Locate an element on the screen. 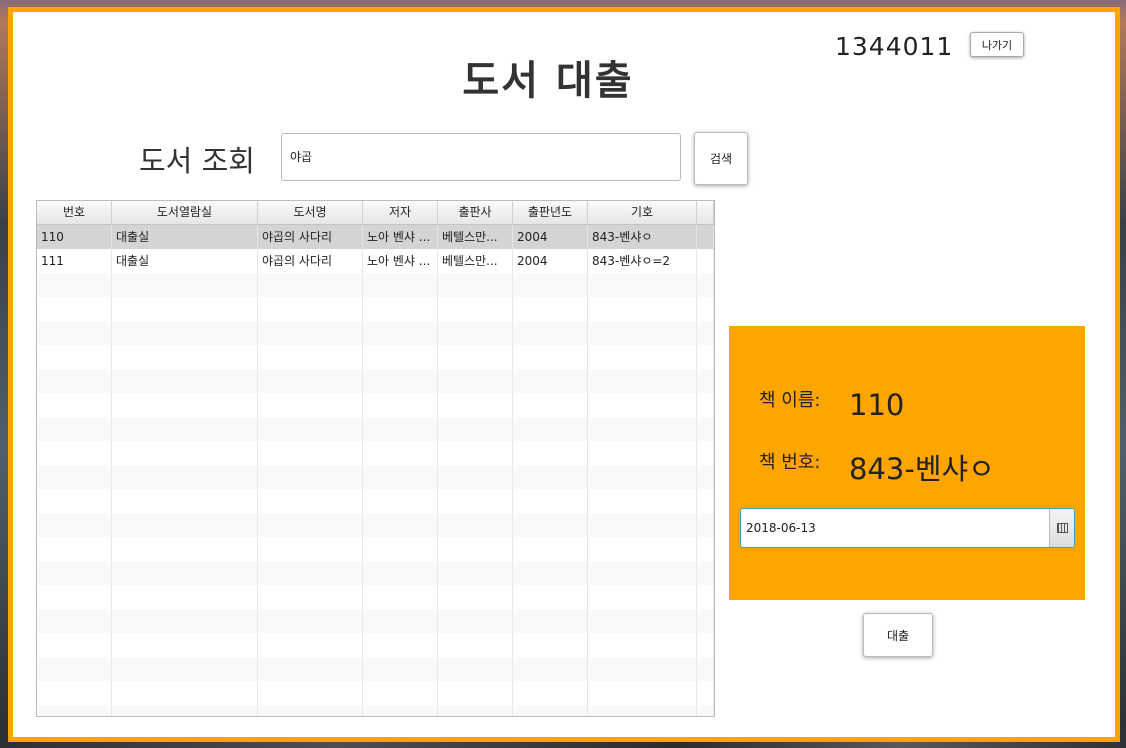  loan-detail-panel: 책 이름: 110 책 번호: 843-벤샤ㅇ 2018-06-13 is located at coordinates (907, 463).